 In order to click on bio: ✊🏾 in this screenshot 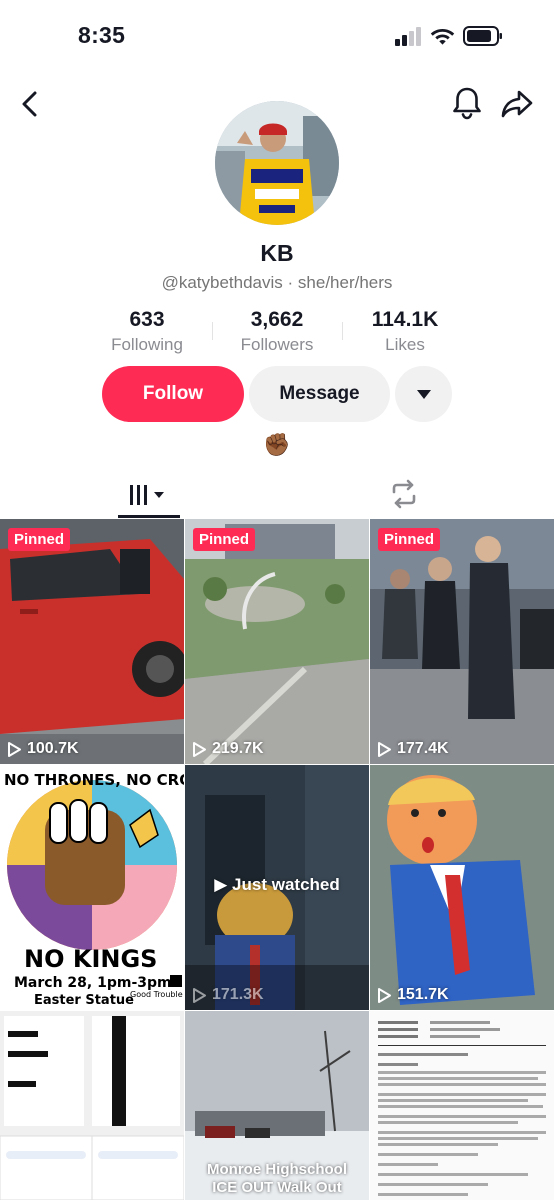, I will do `click(277, 444)`.